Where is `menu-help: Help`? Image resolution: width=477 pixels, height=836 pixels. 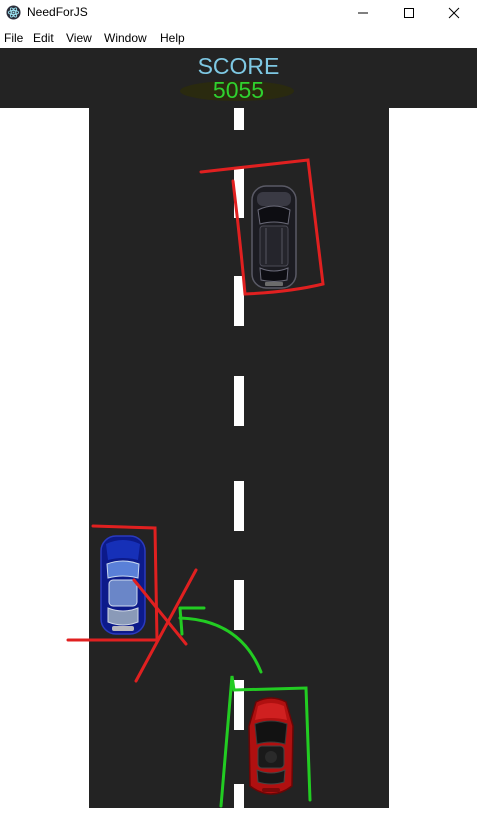
menu-help: Help is located at coordinates (172, 38).